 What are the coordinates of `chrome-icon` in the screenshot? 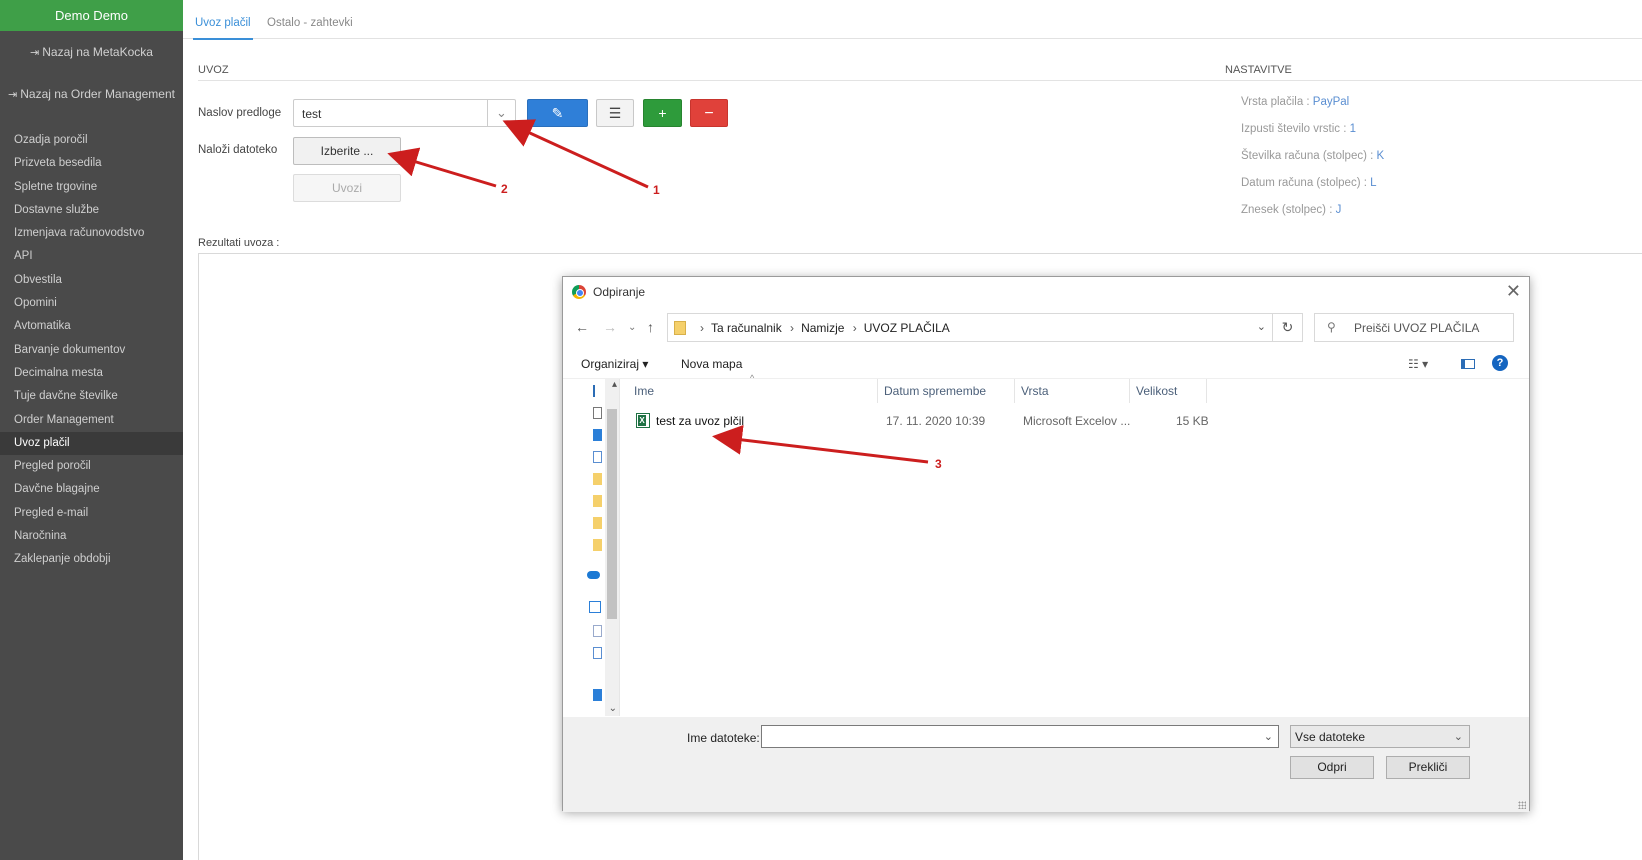 It's located at (579, 292).